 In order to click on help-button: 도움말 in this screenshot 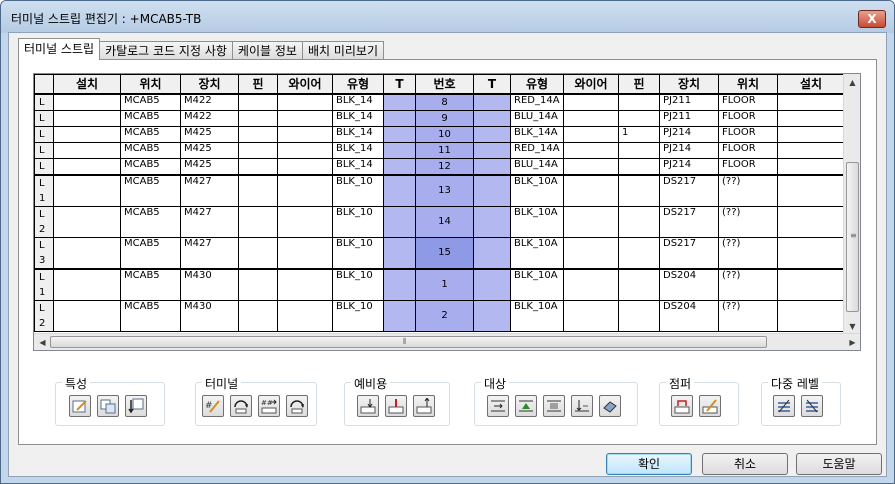, I will do `click(839, 464)`.